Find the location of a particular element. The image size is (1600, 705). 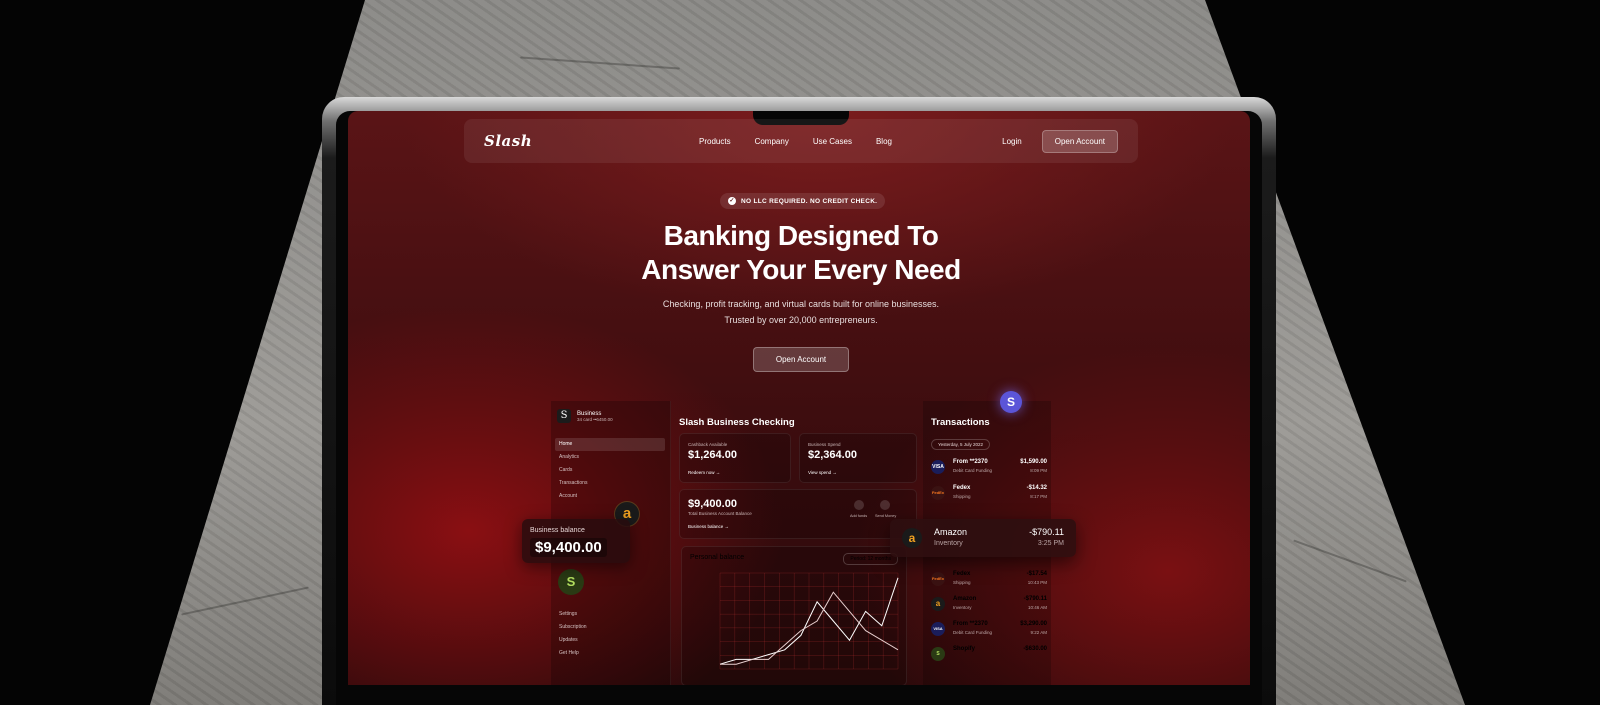

floating-tx-category: Inventory is located at coordinates (948, 543).